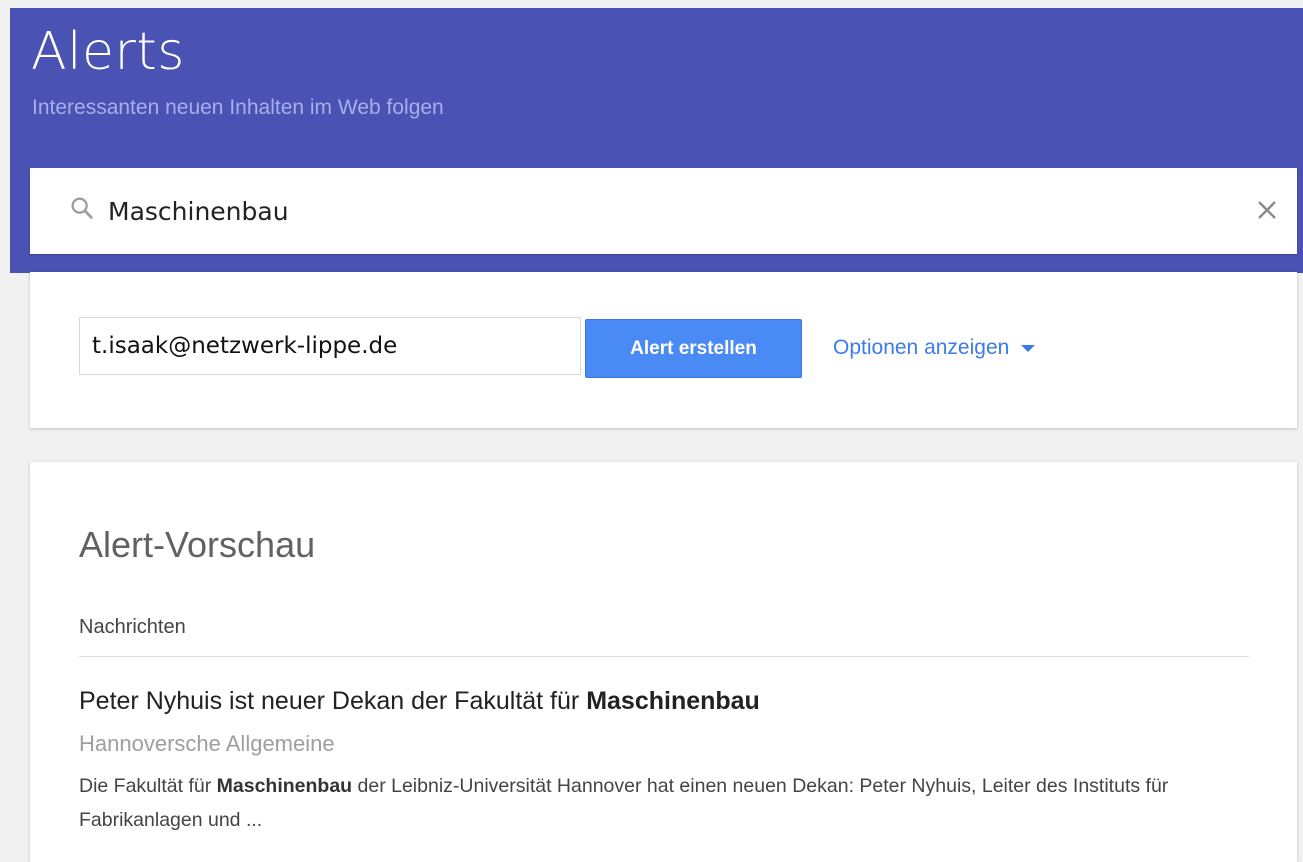 This screenshot has height=862, width=1303. What do you see at coordinates (664, 656) in the screenshot?
I see `divider` at bounding box center [664, 656].